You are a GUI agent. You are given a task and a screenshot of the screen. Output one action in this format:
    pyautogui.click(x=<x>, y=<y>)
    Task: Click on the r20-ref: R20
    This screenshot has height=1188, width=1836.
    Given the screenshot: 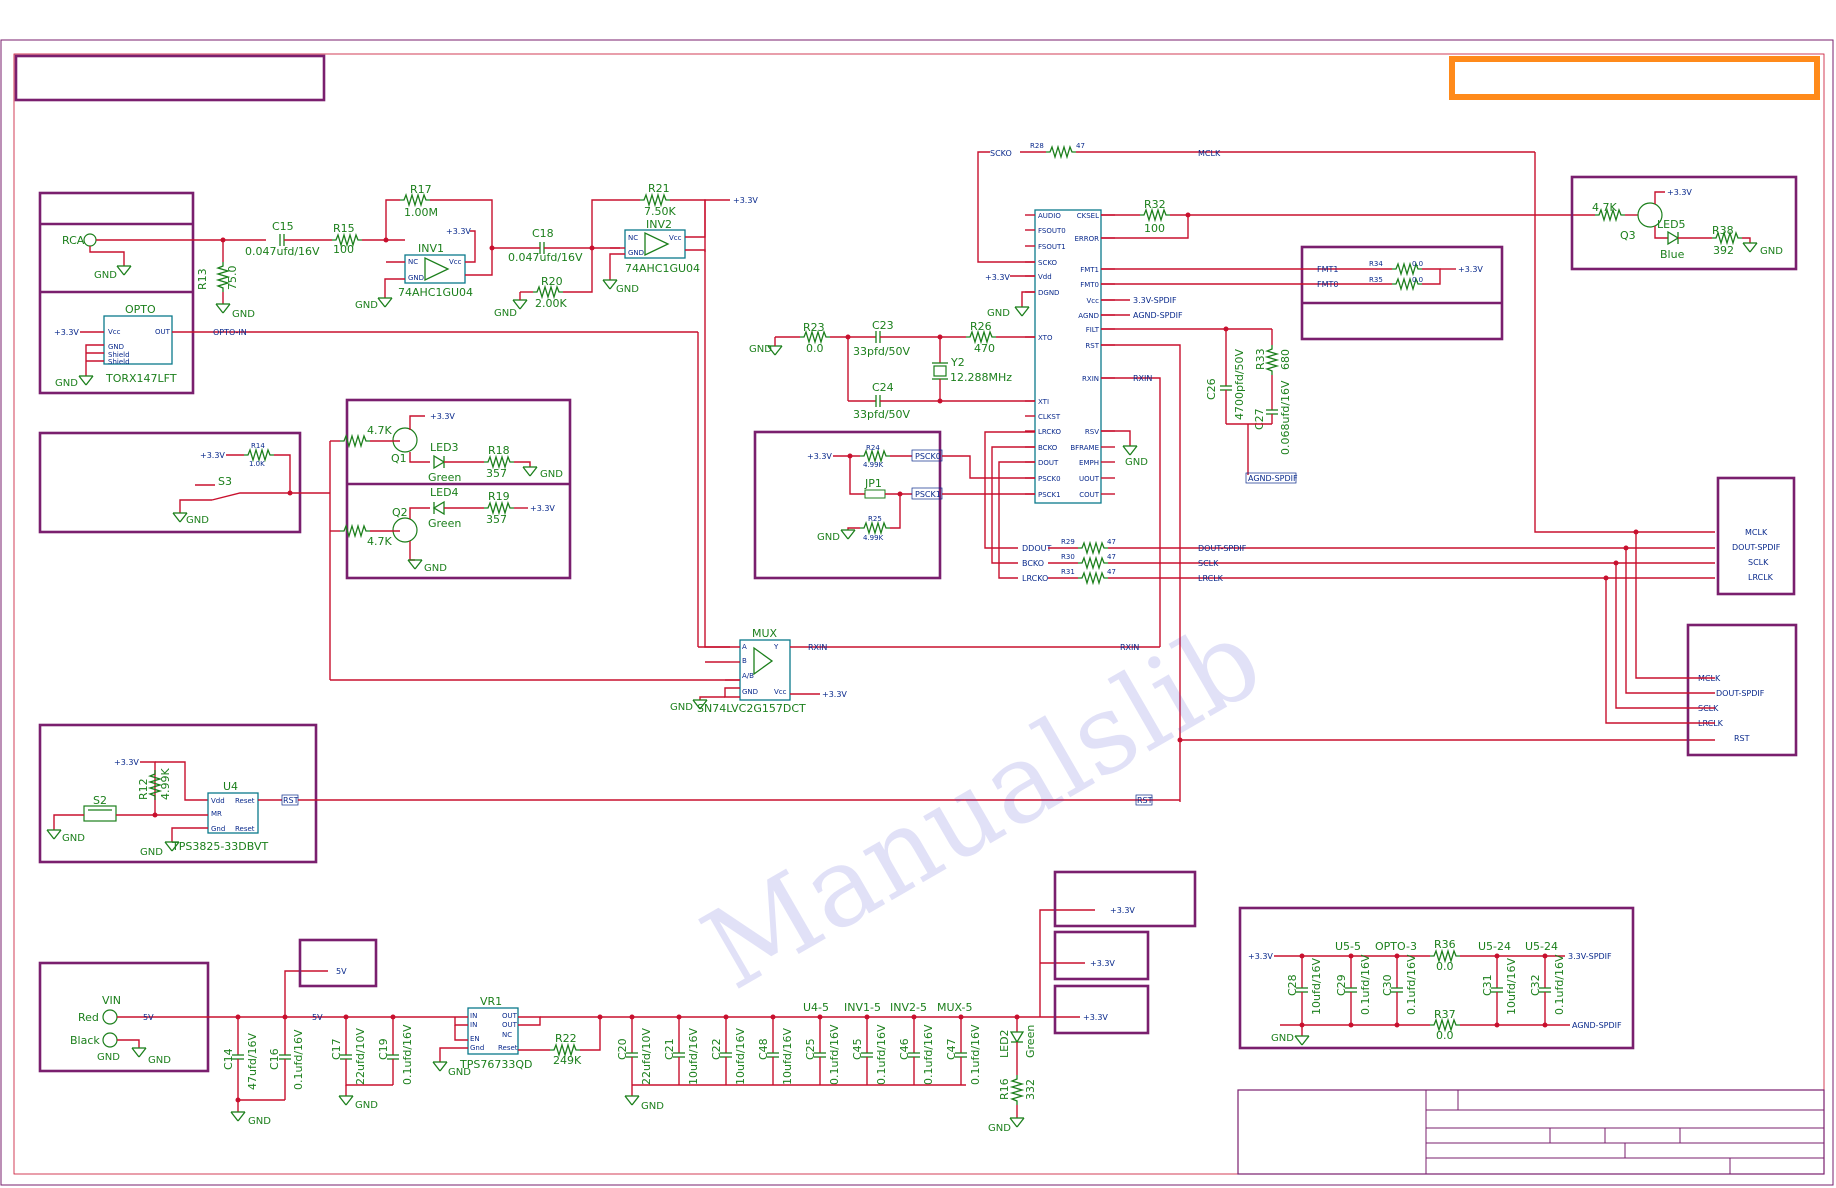 What is the action you would take?
    pyautogui.click(x=552, y=281)
    